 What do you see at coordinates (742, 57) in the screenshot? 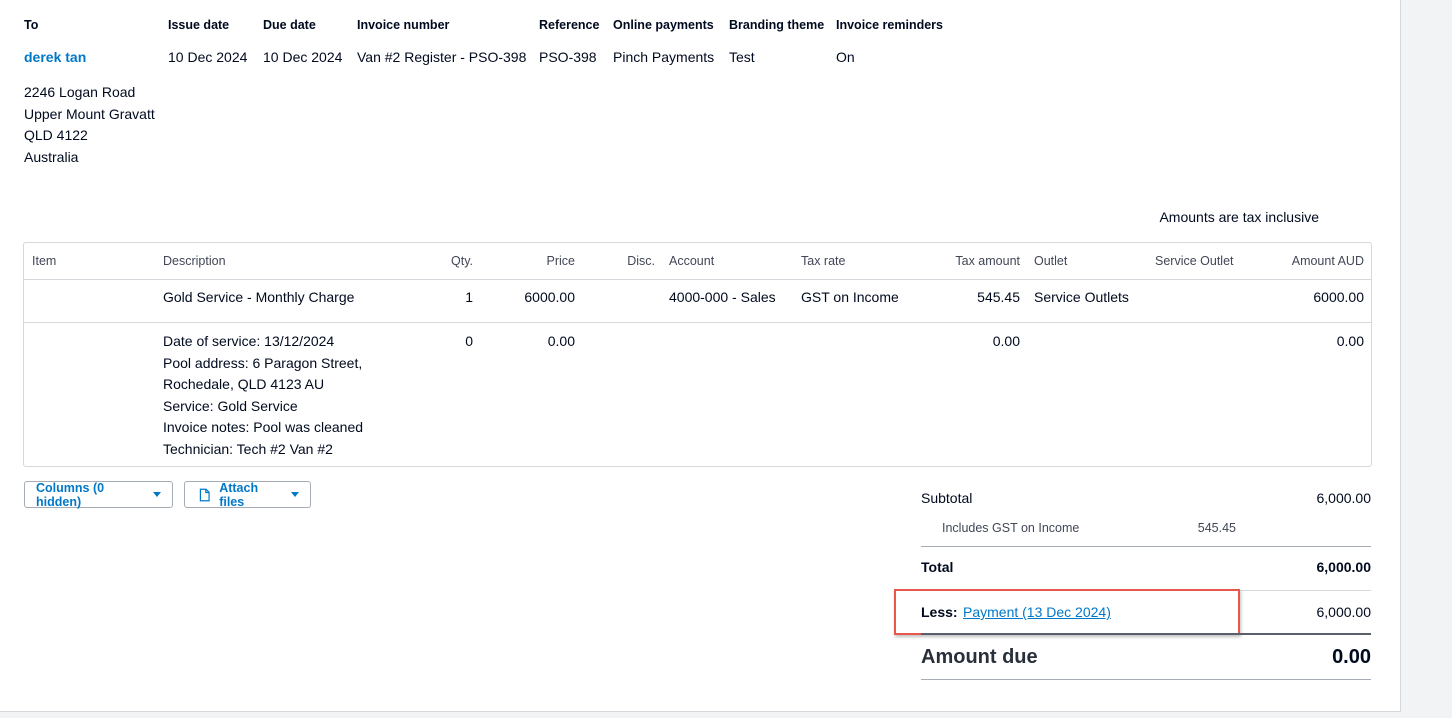
I see `branding-theme-value: Test` at bounding box center [742, 57].